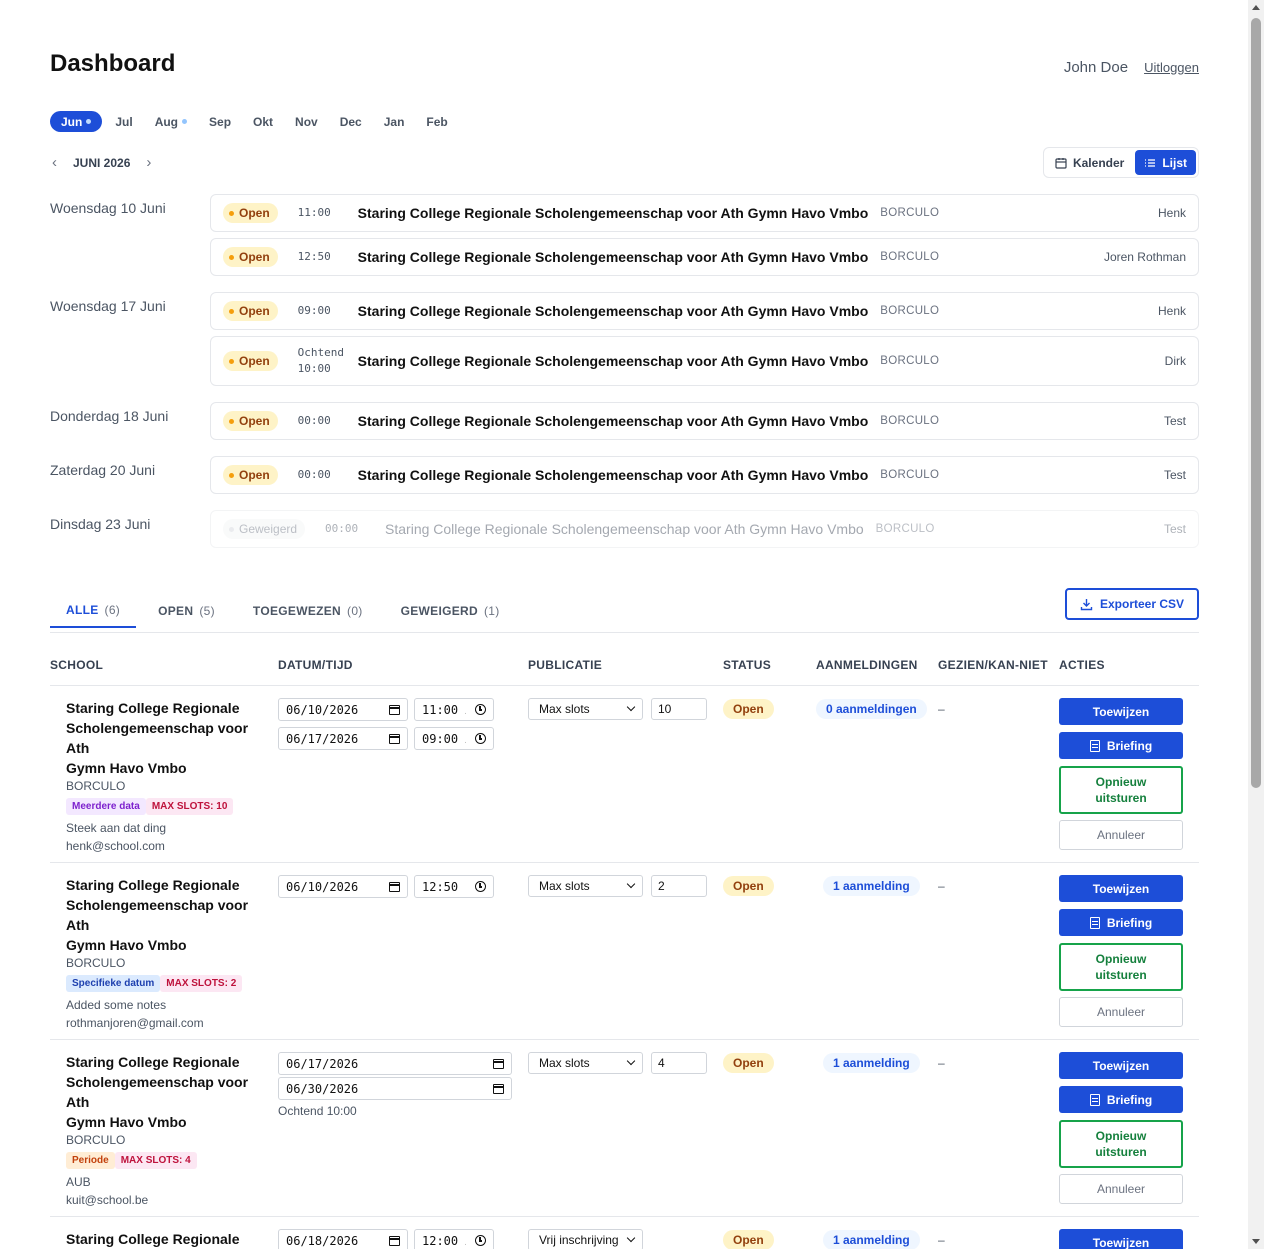 Image resolution: width=1264 pixels, height=1249 pixels. What do you see at coordinates (78, 1182) in the screenshot?
I see `school-note: AUB` at bounding box center [78, 1182].